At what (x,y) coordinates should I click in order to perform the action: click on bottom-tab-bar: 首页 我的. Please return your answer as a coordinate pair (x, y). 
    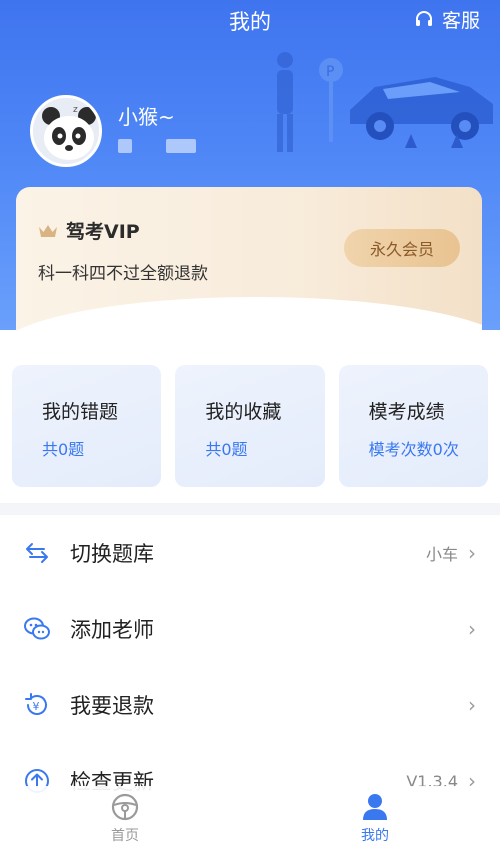
    Looking at the image, I should click on (250, 818).